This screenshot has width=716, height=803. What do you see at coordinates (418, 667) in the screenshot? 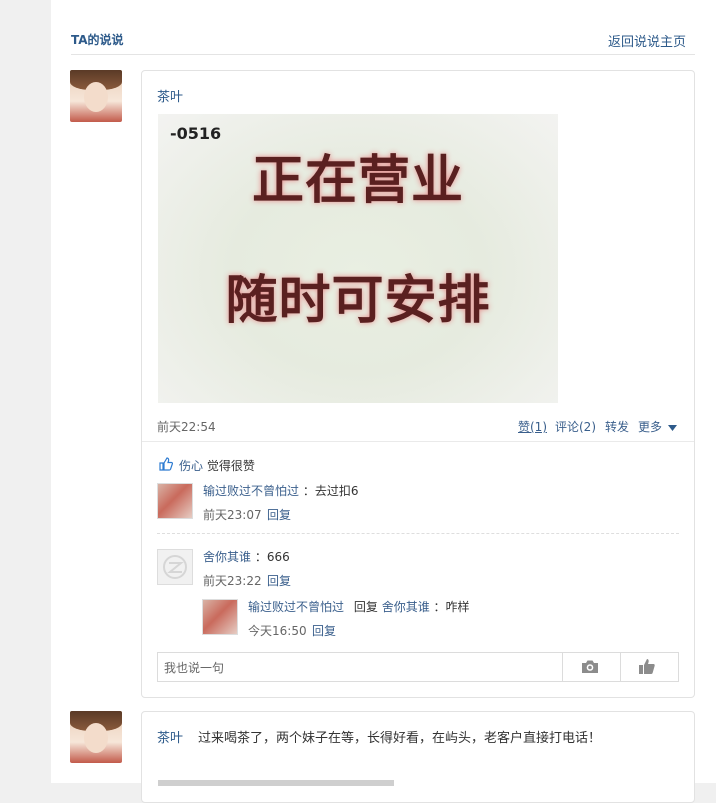
I see `comment-input: 我也说一句` at bounding box center [418, 667].